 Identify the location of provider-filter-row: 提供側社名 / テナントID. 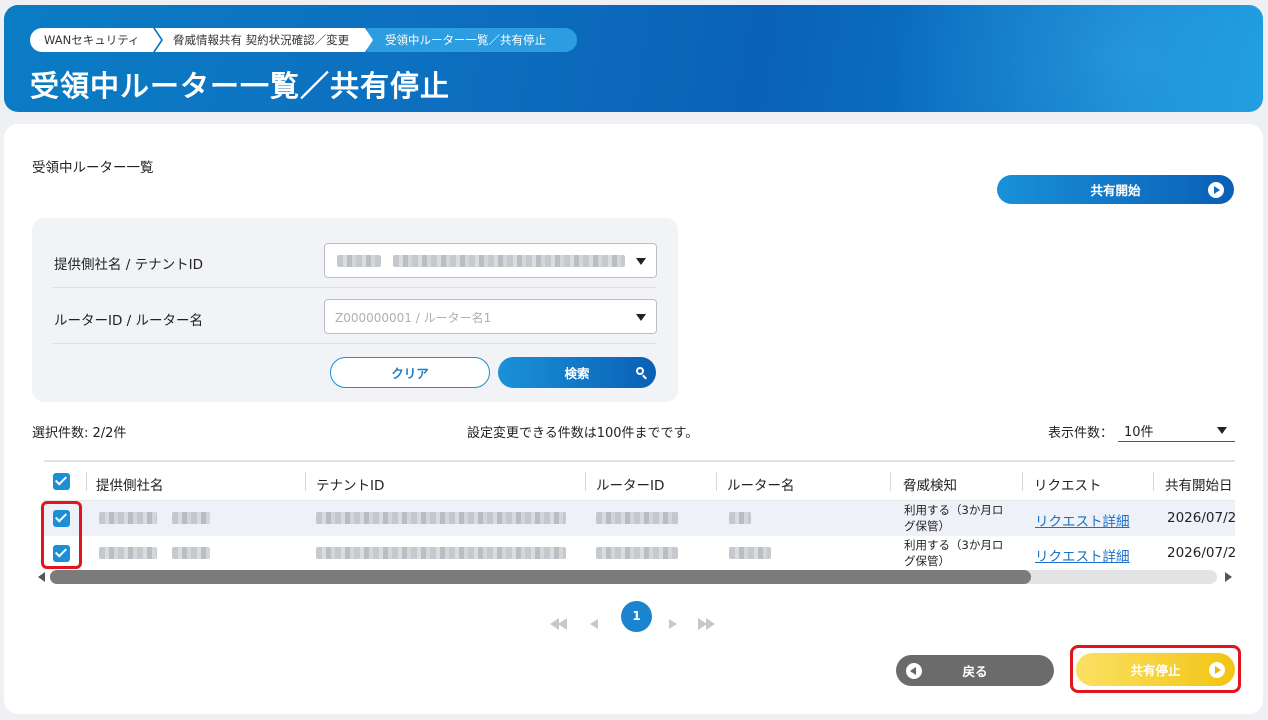
(354, 260).